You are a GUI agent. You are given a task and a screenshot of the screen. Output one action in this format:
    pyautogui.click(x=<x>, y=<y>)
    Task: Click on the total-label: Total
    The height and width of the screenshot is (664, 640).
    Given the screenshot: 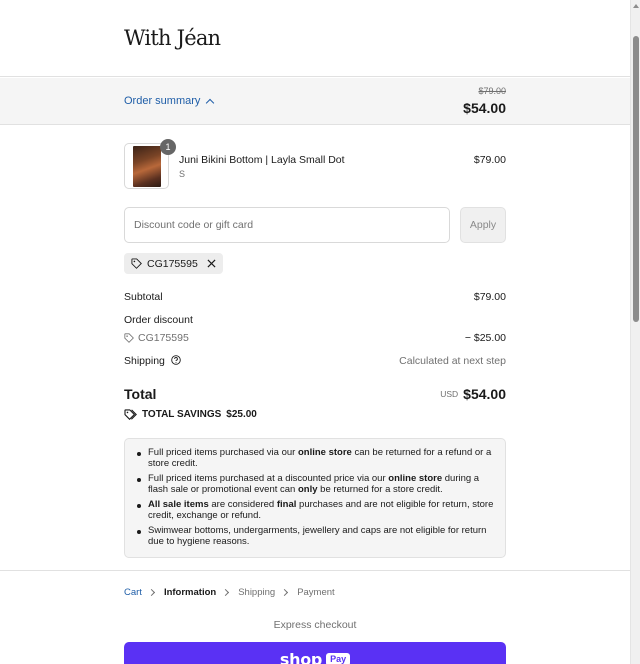 What is the action you would take?
    pyautogui.click(x=140, y=394)
    